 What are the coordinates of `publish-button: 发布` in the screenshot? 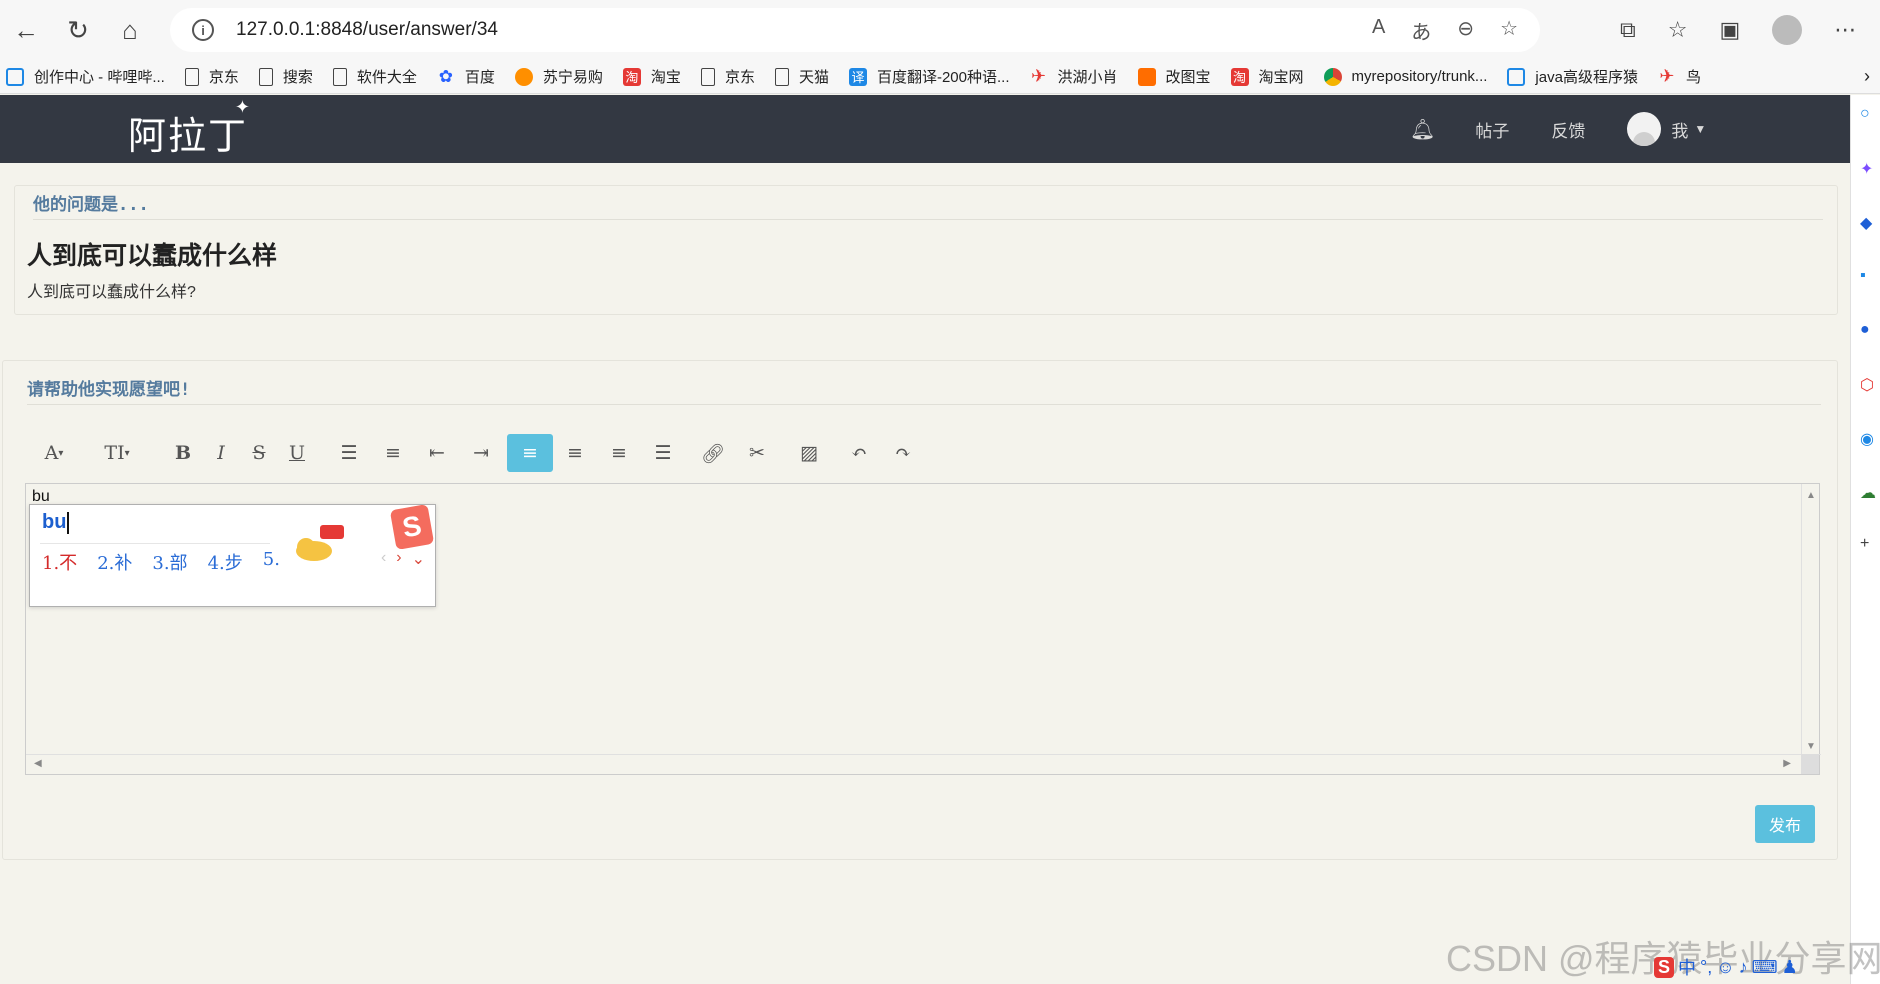 It's located at (1785, 824).